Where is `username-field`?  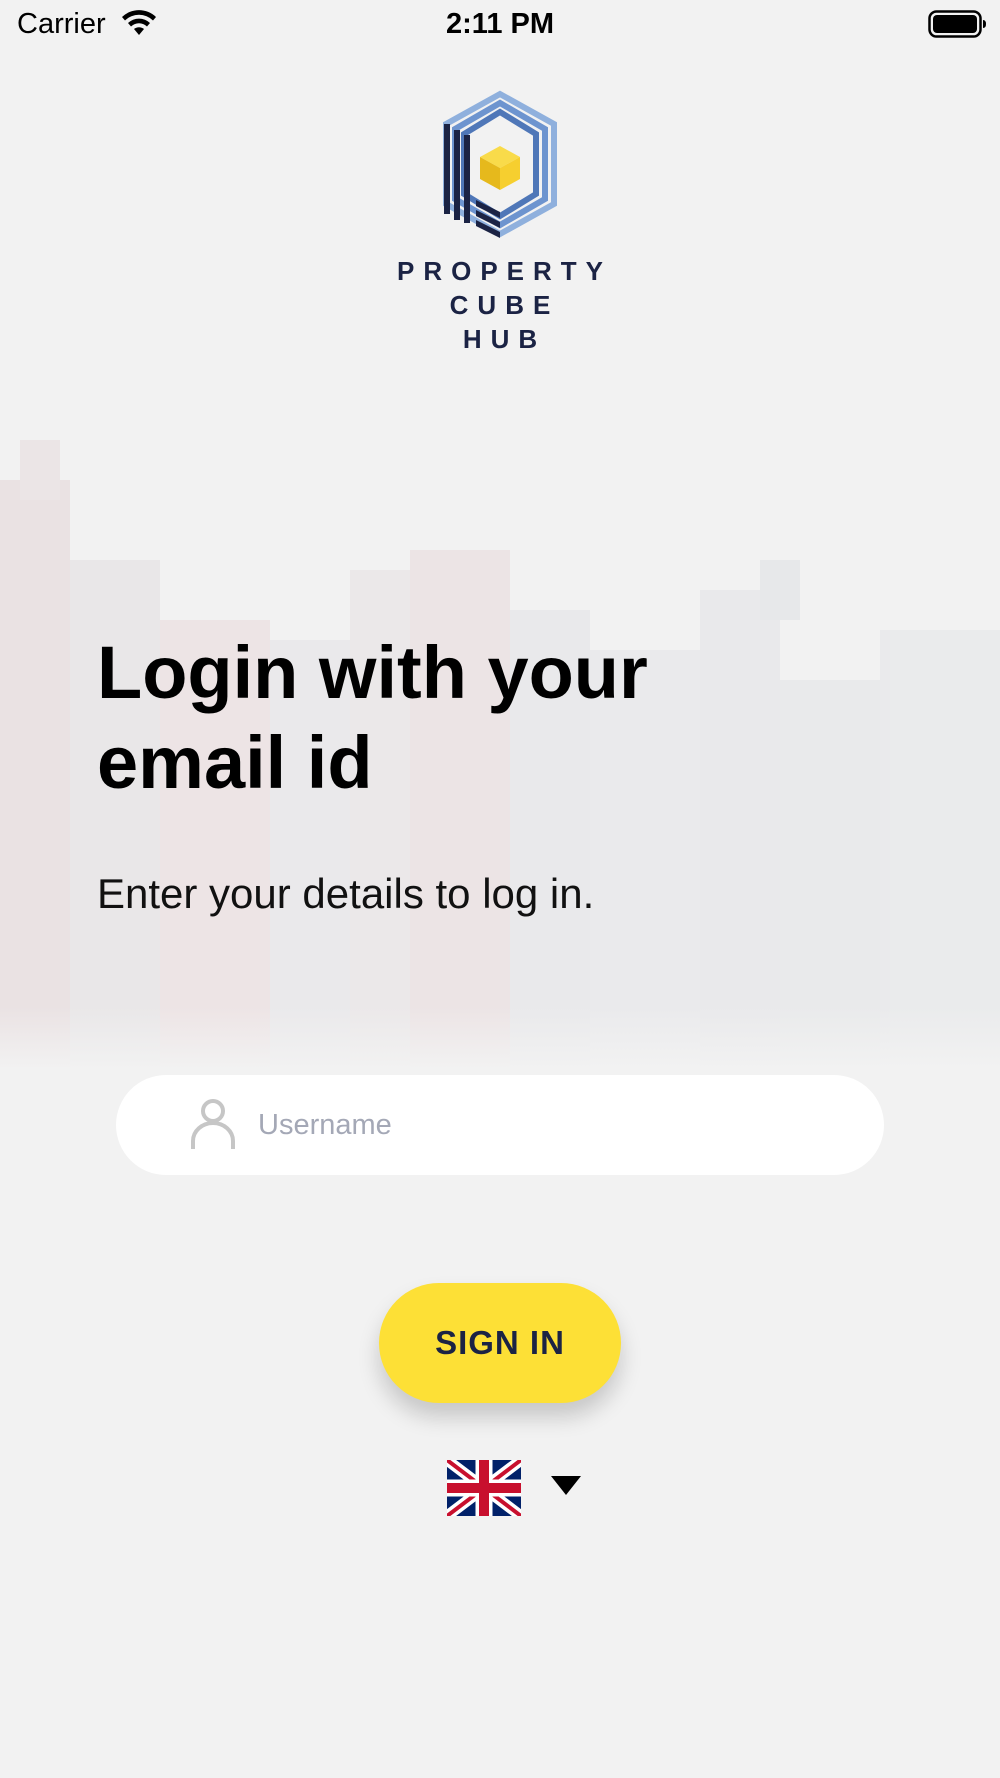 username-field is located at coordinates (500, 1125).